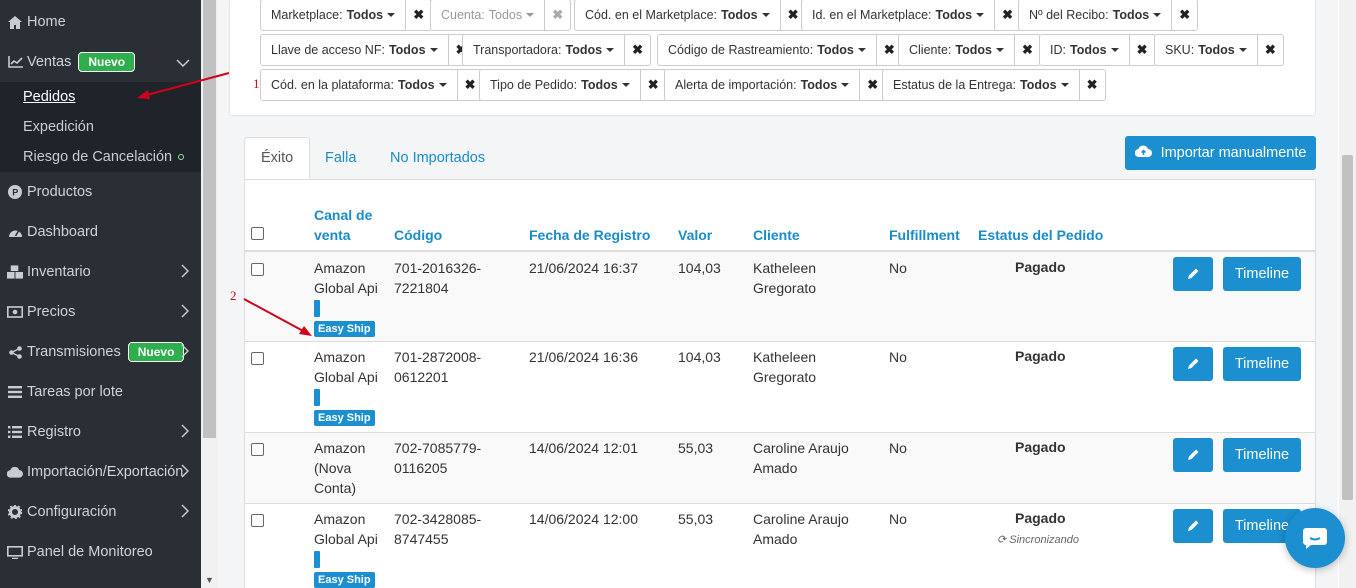  I want to click on filter-id: ID: Todos ✖, so click(1097, 50).